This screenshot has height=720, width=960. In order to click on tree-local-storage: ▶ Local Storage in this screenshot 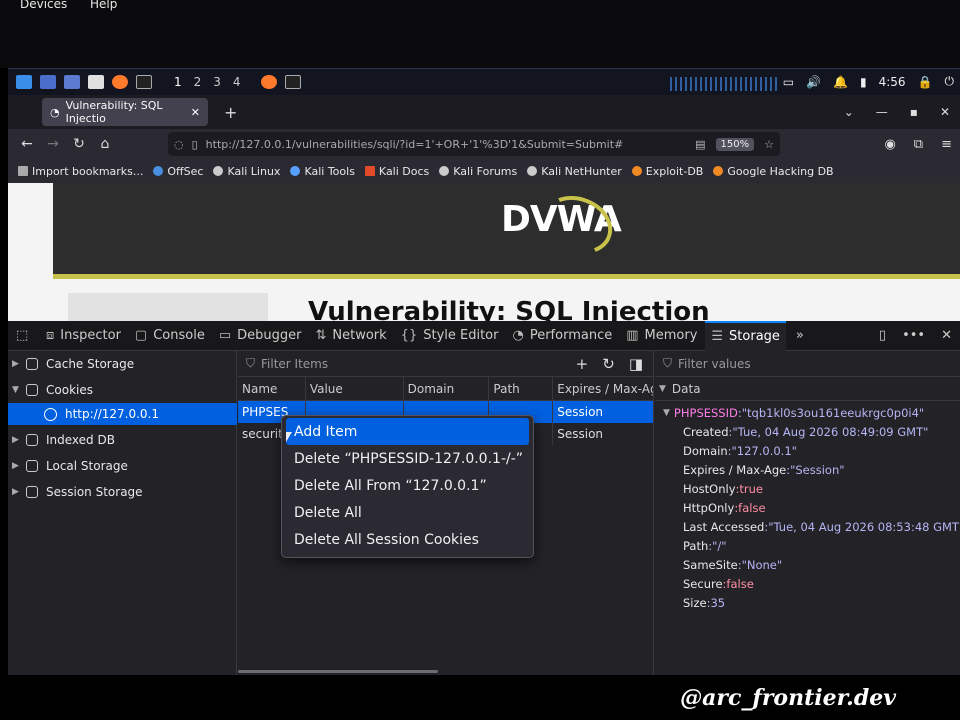, I will do `click(122, 466)`.